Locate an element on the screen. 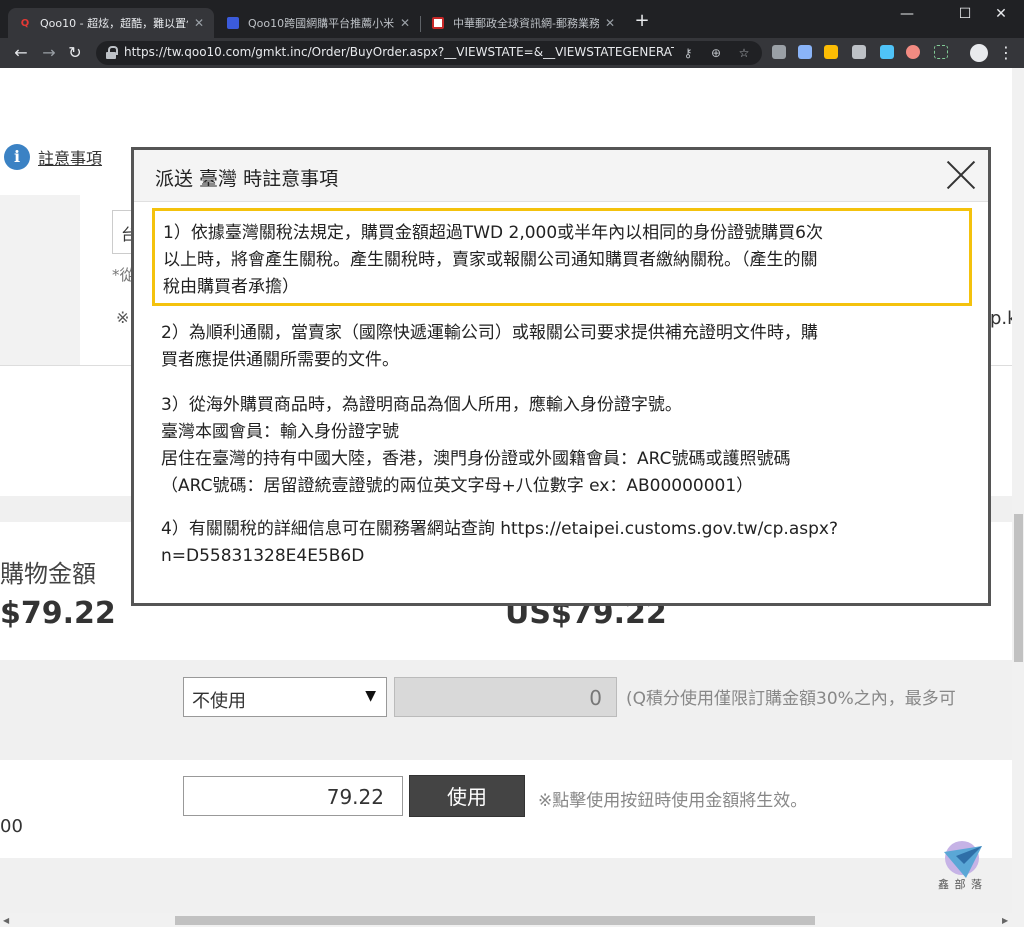 The height and width of the screenshot is (927, 1024). tab-title: 中華郵政全球資訊網-郵務業務 - is located at coordinates (526, 23).